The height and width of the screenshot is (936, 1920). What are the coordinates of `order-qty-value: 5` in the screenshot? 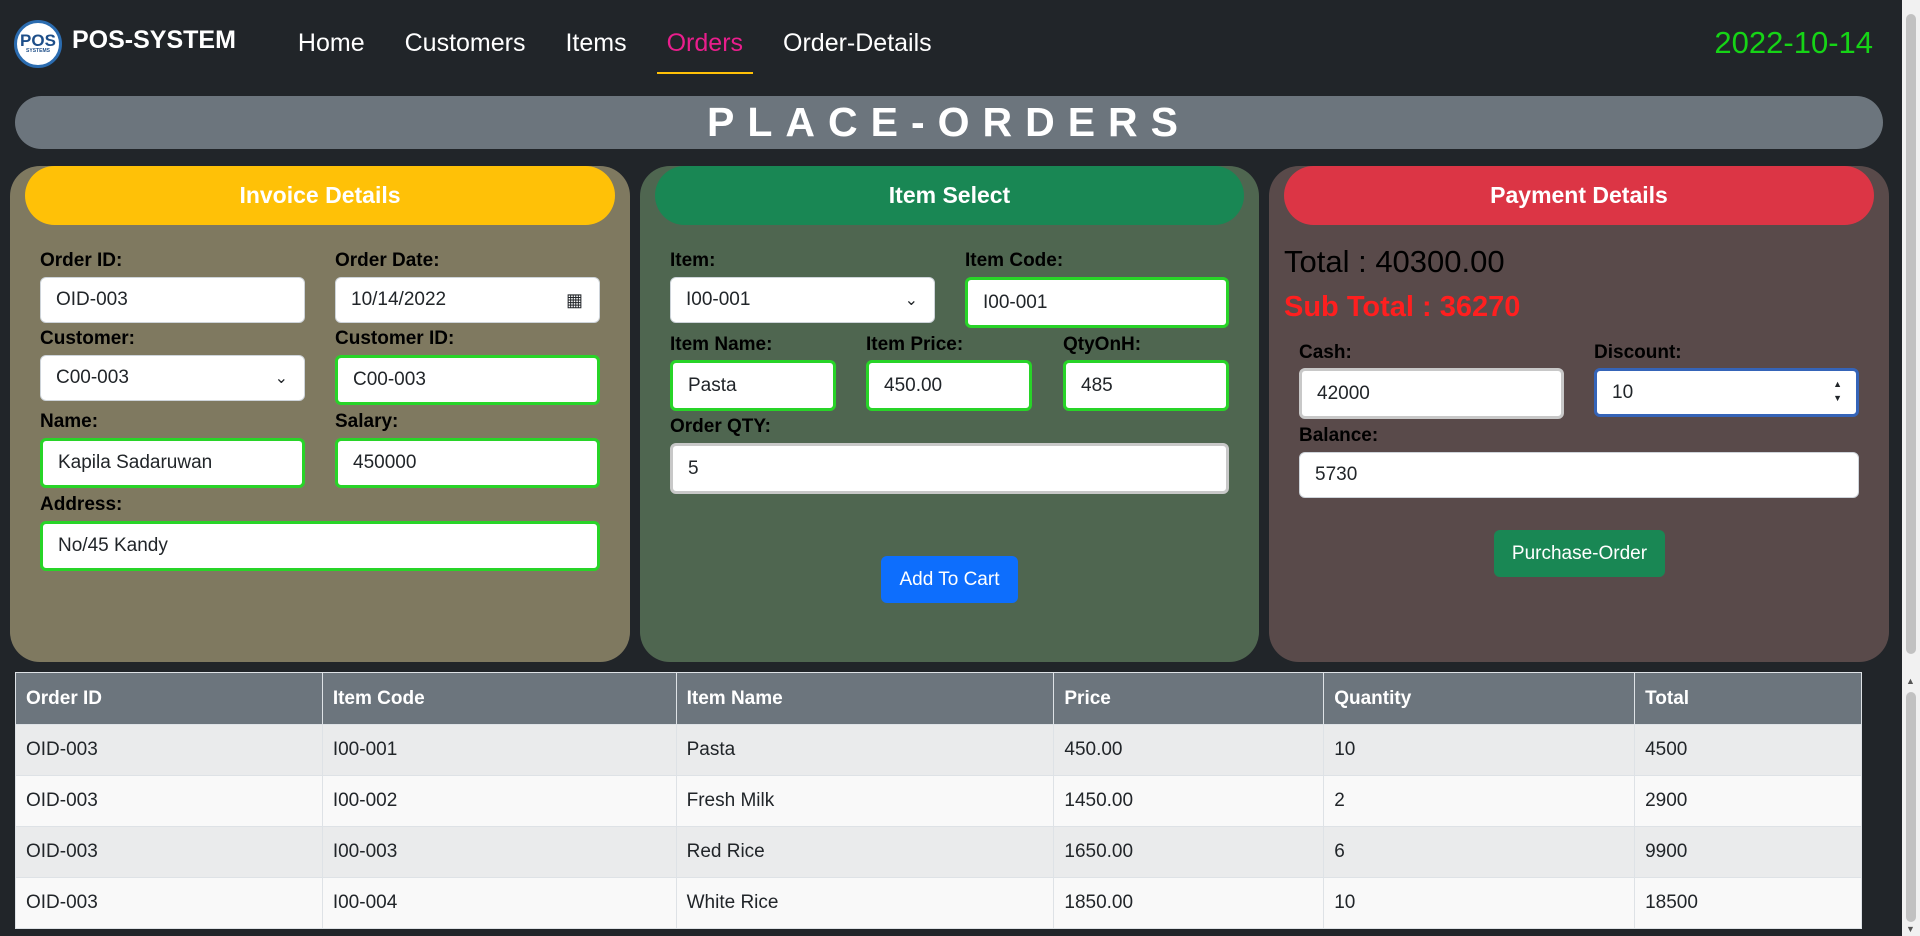 It's located at (693, 468).